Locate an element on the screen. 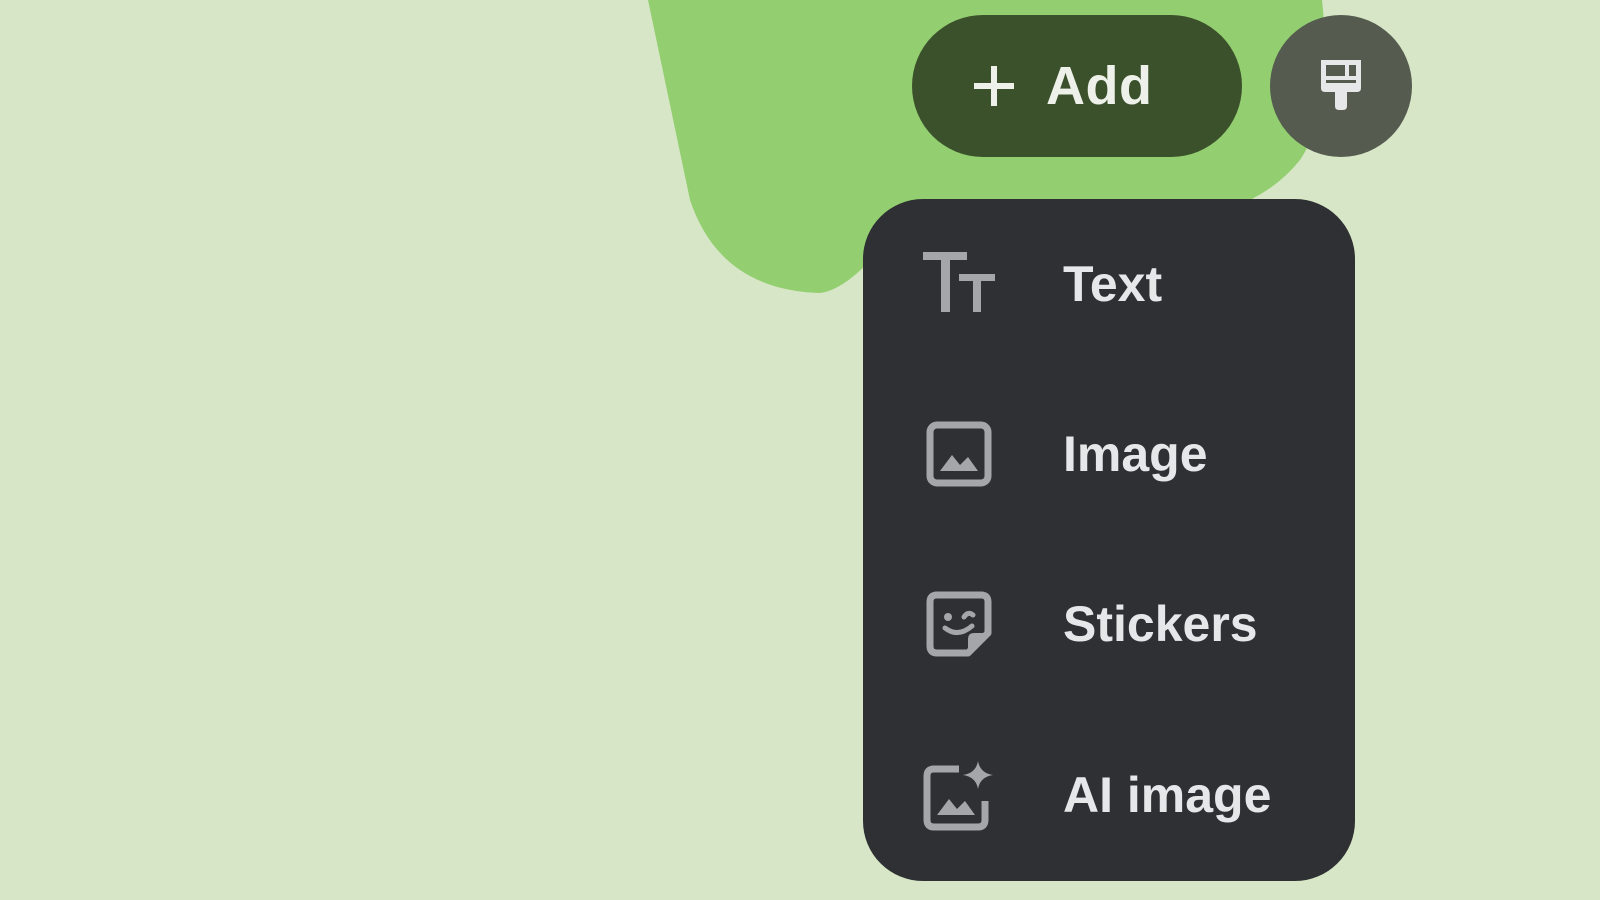  menu-item-label: Stickers is located at coordinates (1160, 624).